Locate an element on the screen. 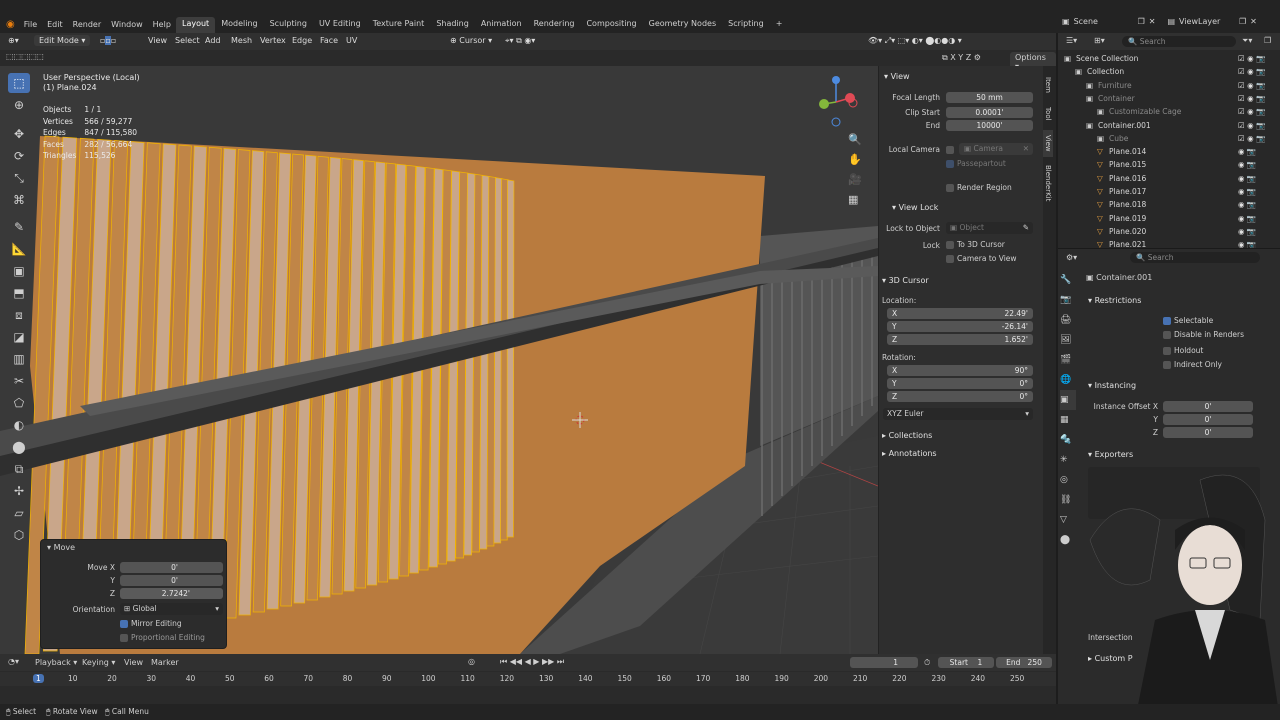 The width and height of the screenshot is (1280, 720). tab-scripting: Scripting is located at coordinates (746, 25).